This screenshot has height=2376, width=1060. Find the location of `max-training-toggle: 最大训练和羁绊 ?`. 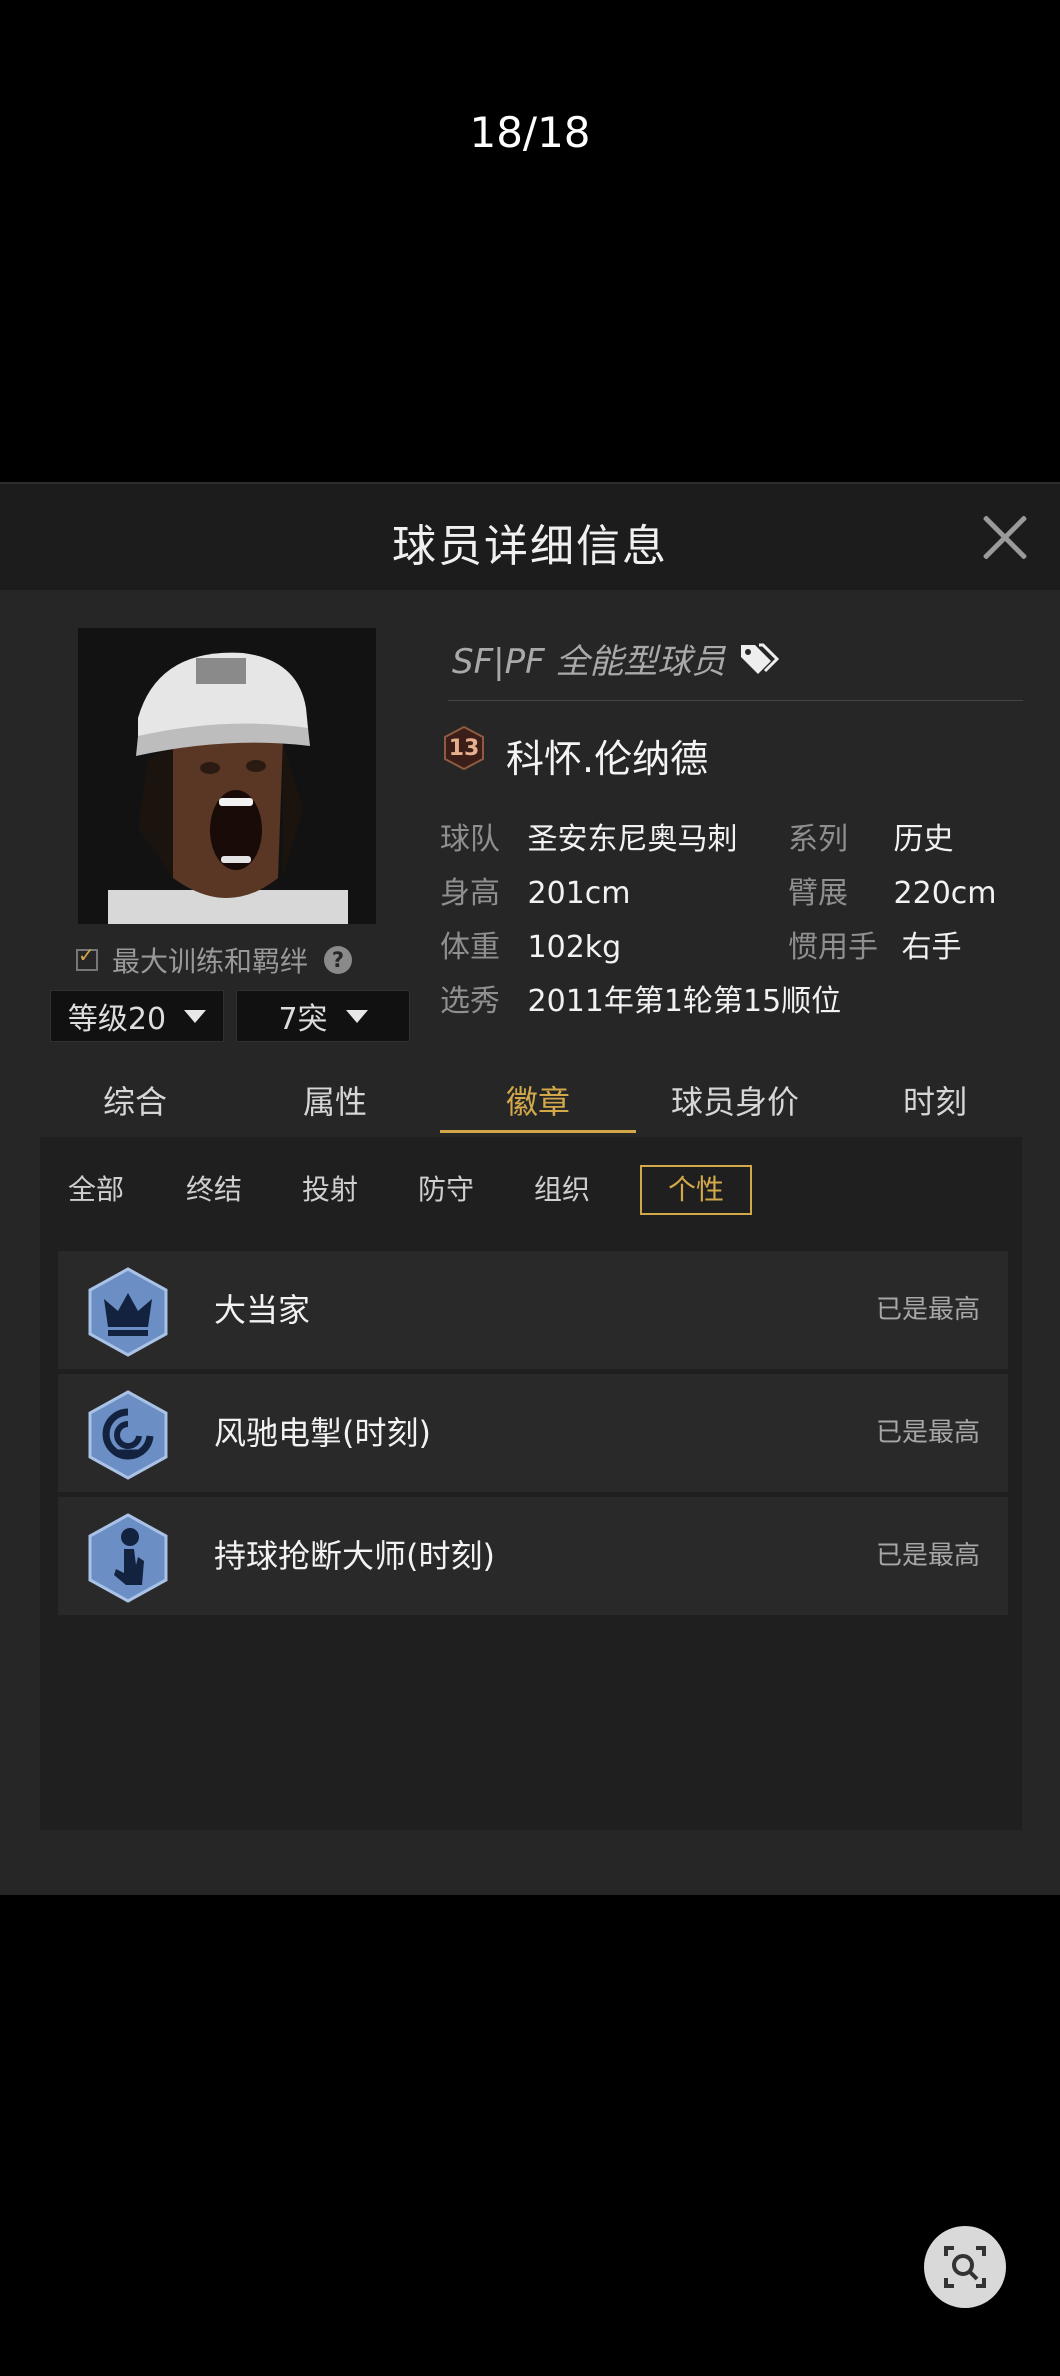

max-training-toggle: 最大训练和羁绊 ? is located at coordinates (231, 960).